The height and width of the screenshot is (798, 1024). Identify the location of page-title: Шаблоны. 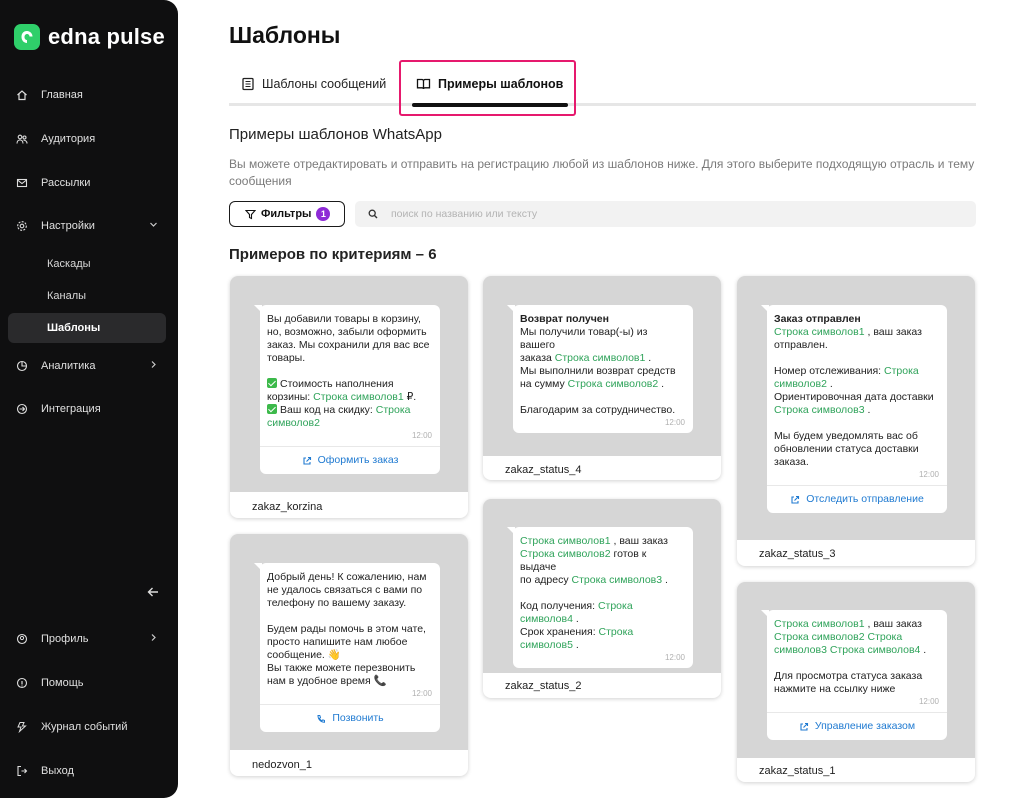
(285, 35).